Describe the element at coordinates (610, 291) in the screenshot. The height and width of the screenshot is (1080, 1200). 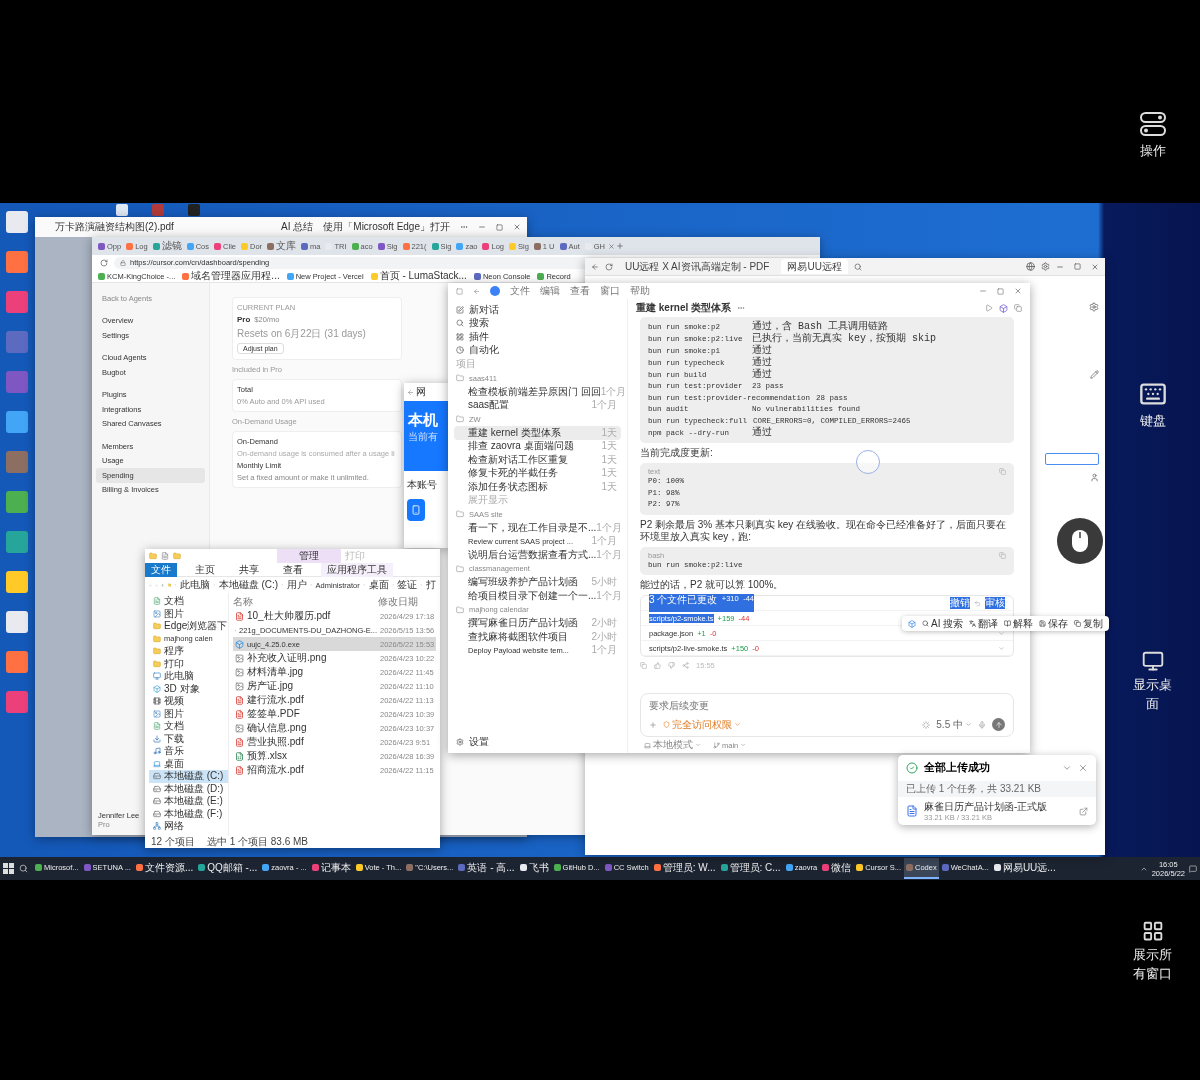
I see `menu-item: 窗口` at that location.